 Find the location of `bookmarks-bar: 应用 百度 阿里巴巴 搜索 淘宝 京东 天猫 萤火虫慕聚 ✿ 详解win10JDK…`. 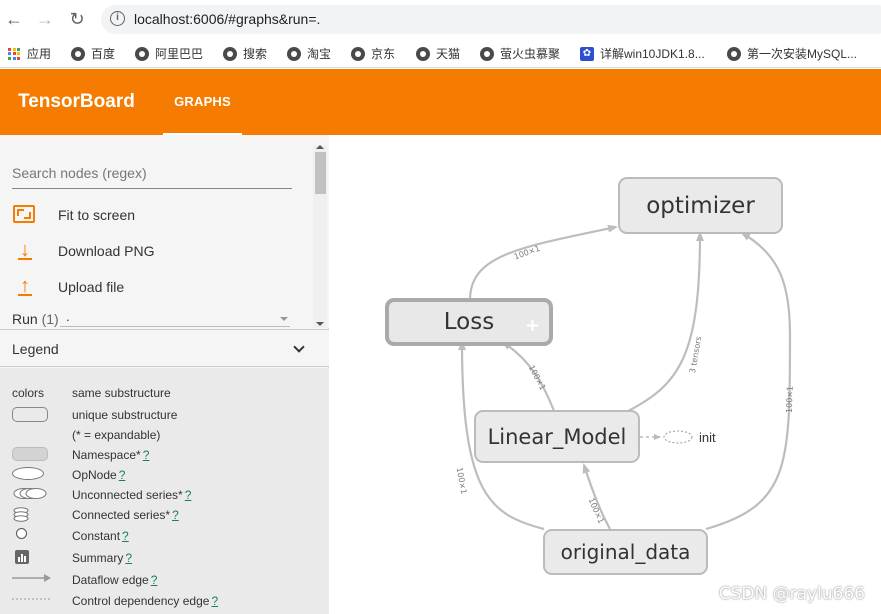

bookmarks-bar: 应用 百度 阿里巴巴 搜索 淘宝 京东 天猫 萤火虫慕聚 ✿ 详解win10JDK… is located at coordinates (440, 53).